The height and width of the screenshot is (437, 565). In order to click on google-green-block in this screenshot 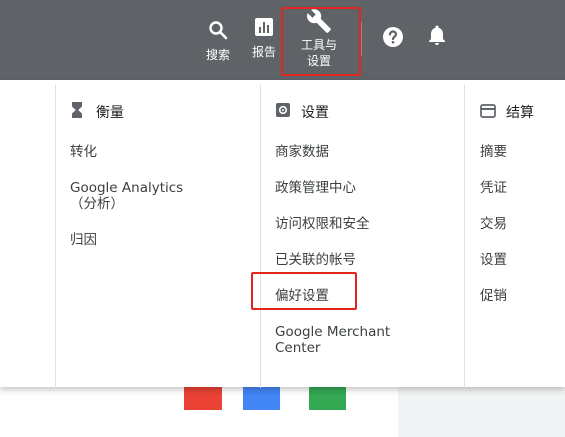, I will do `click(327, 398)`.